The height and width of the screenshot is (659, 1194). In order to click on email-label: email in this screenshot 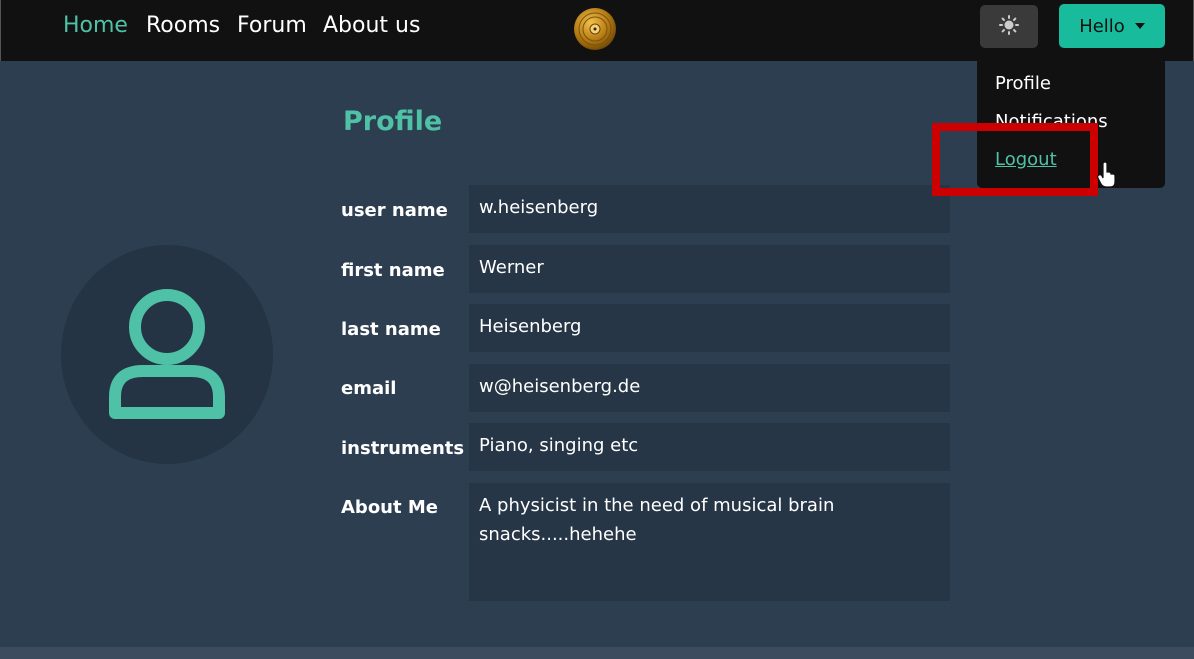, I will do `click(369, 388)`.